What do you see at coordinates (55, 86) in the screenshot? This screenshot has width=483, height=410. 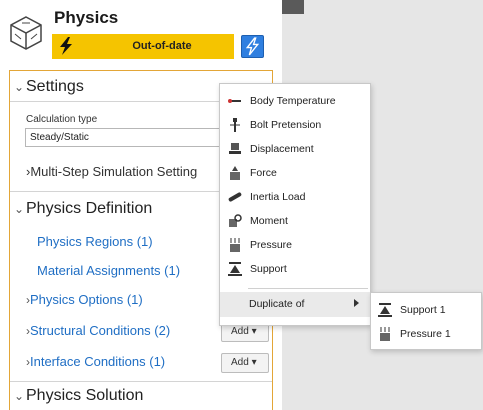 I see `settings-heading: Settings` at bounding box center [55, 86].